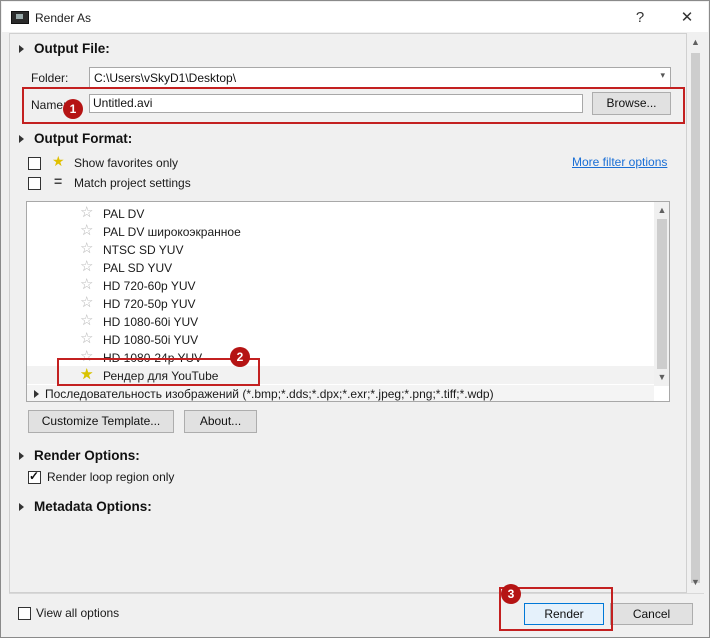 This screenshot has width=710, height=638. I want to click on folder-combobox: C:\Users\vSkyD1\Desktop\ ▾, so click(380, 77).